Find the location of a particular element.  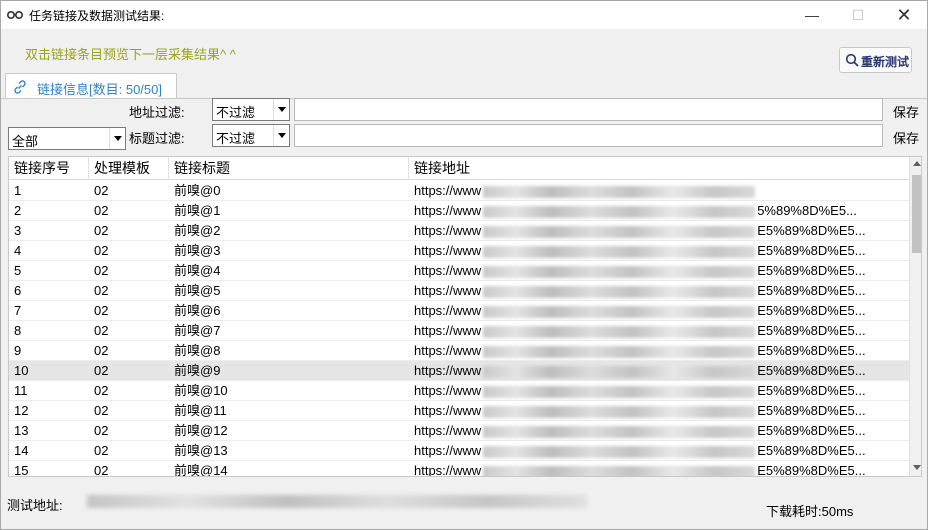

row-index-cell: 1 is located at coordinates (18, 190).